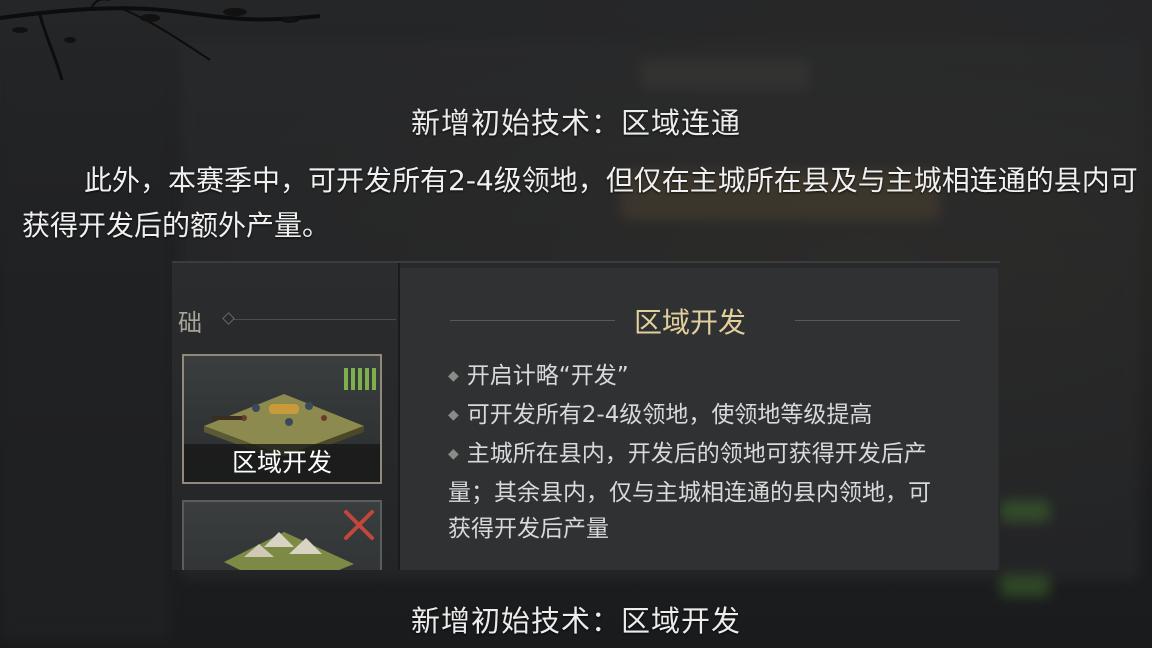 Image resolution: width=1152 pixels, height=648 pixels. Describe the element at coordinates (1025, 511) in the screenshot. I see `background-green-button` at that location.